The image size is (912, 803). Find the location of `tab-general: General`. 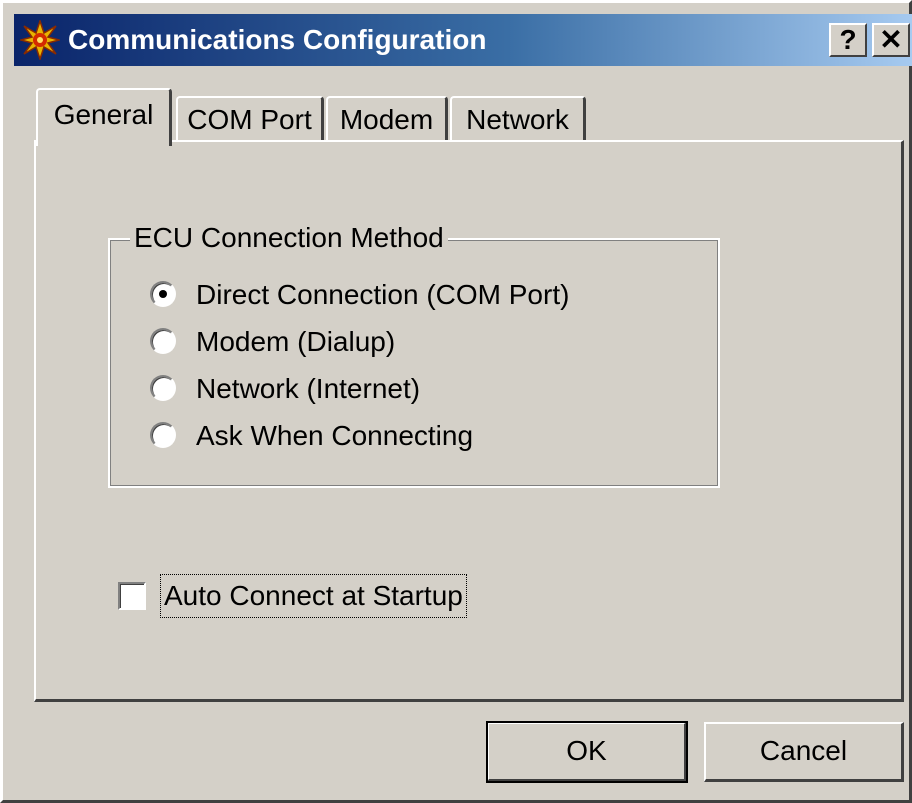

tab-general: General is located at coordinates (104, 117).